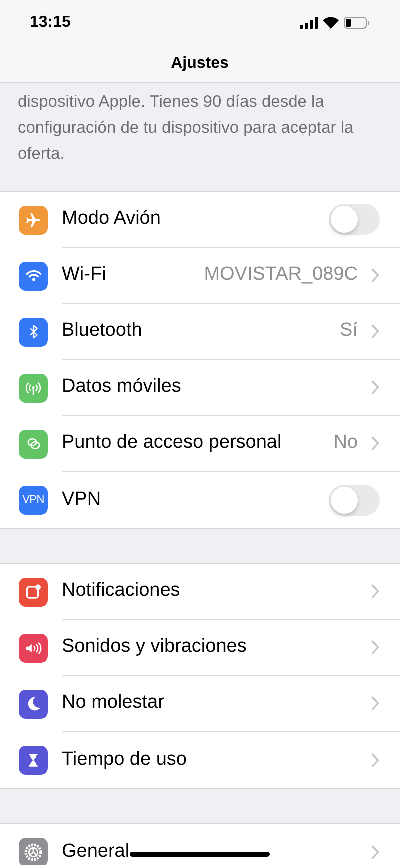 The width and height of the screenshot is (400, 865). What do you see at coordinates (172, 443) in the screenshot?
I see `setting-label: Punto de acceso personal` at bounding box center [172, 443].